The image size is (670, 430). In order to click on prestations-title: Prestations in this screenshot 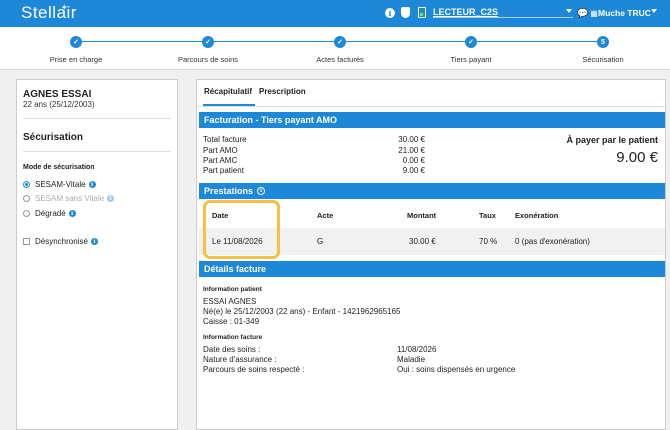, I will do `click(229, 191)`.